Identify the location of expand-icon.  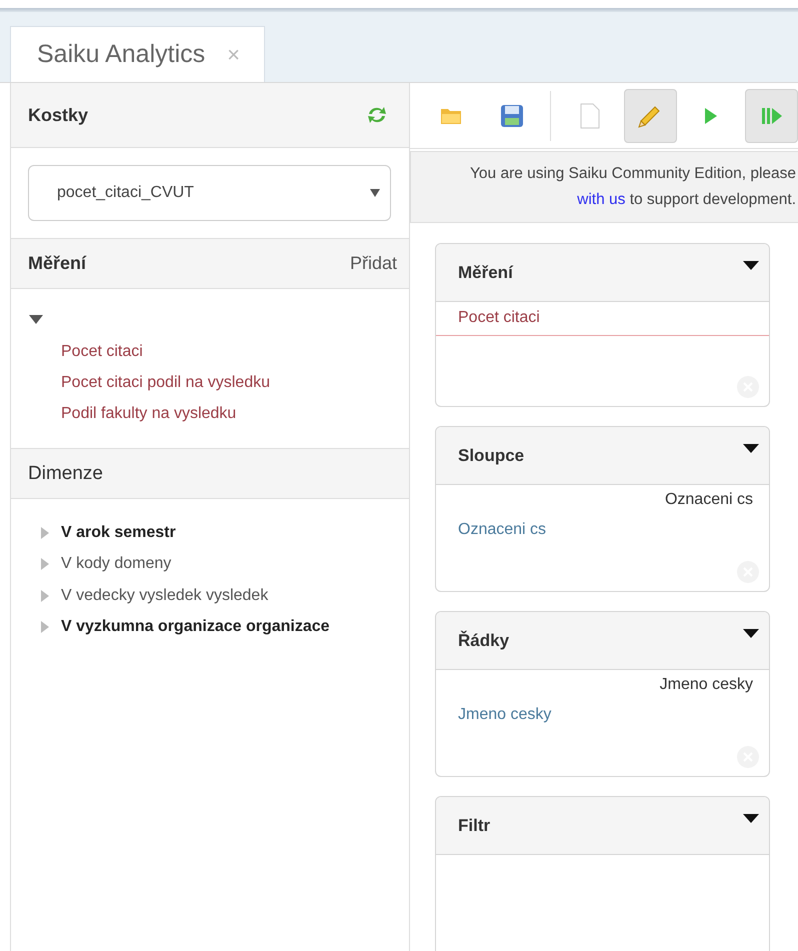
(36, 319).